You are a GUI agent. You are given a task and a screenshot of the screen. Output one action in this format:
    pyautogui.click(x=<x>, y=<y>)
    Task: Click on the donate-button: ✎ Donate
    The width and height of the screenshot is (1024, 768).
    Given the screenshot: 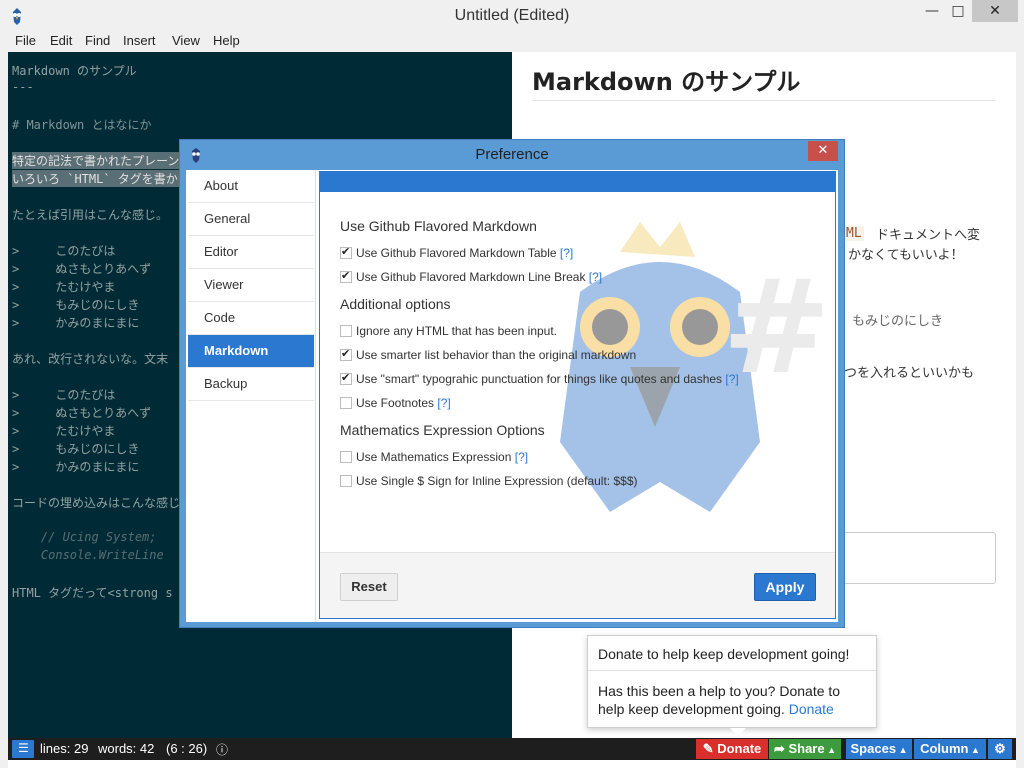 What is the action you would take?
    pyautogui.click(x=732, y=749)
    